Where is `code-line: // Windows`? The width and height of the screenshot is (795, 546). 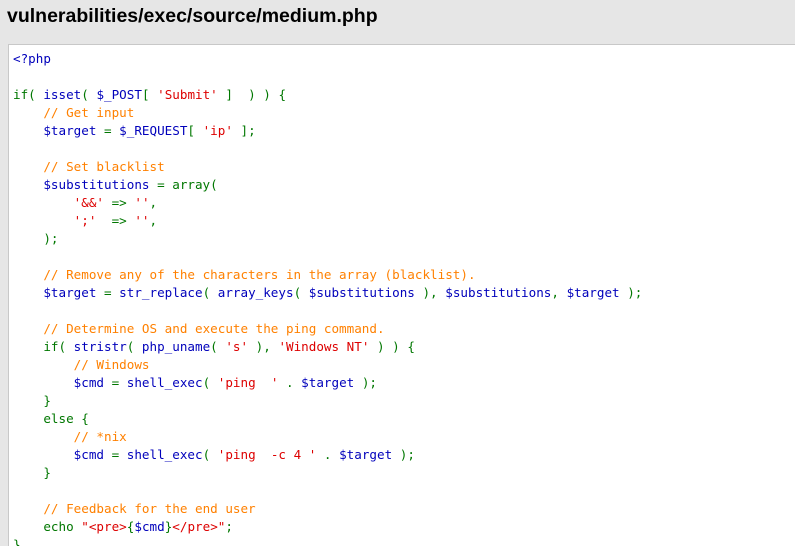 code-line: // Windows is located at coordinates (327, 365).